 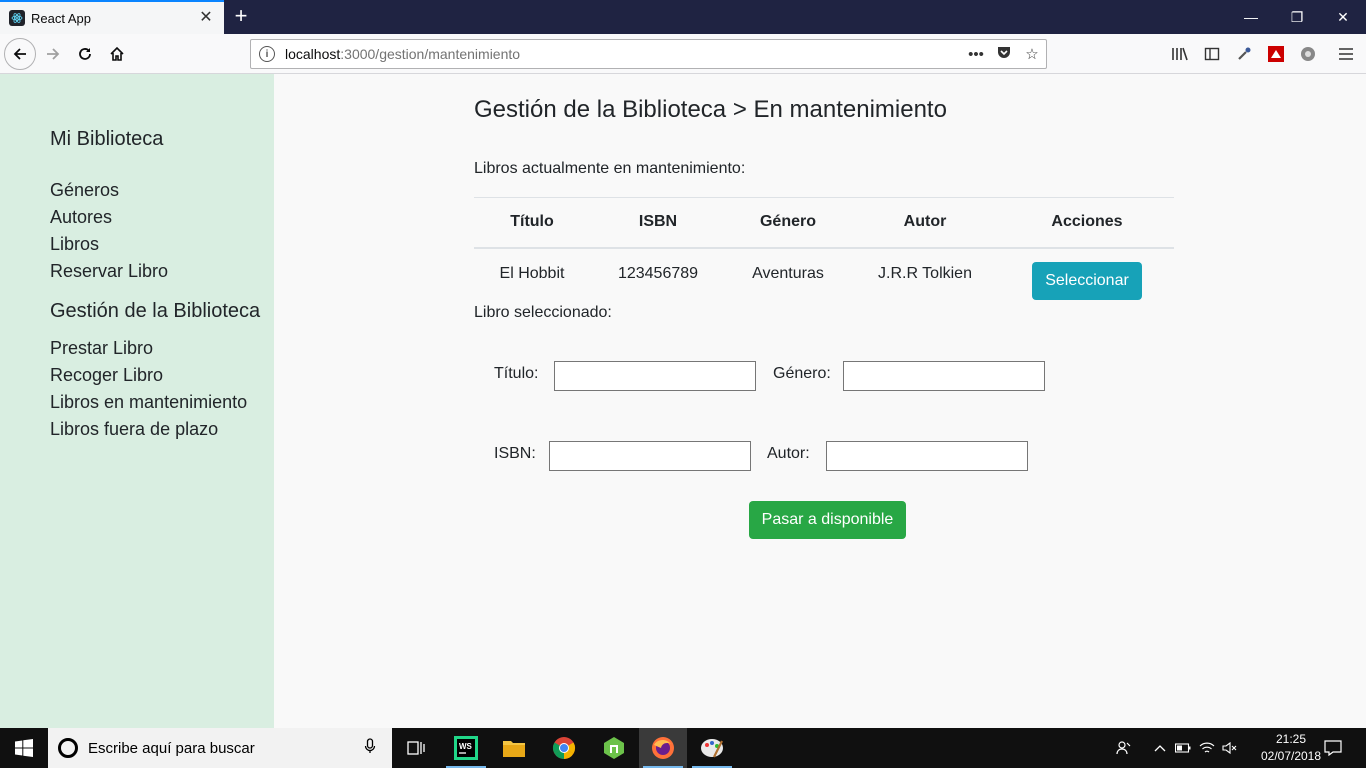 I want to click on sidebar-item-autores: Autores, so click(x=81, y=217).